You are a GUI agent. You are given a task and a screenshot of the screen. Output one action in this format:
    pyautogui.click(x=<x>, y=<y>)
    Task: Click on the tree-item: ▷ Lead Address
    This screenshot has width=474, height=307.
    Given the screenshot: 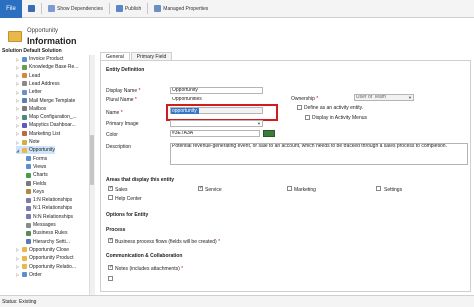 What is the action you would take?
    pyautogui.click(x=38, y=84)
    